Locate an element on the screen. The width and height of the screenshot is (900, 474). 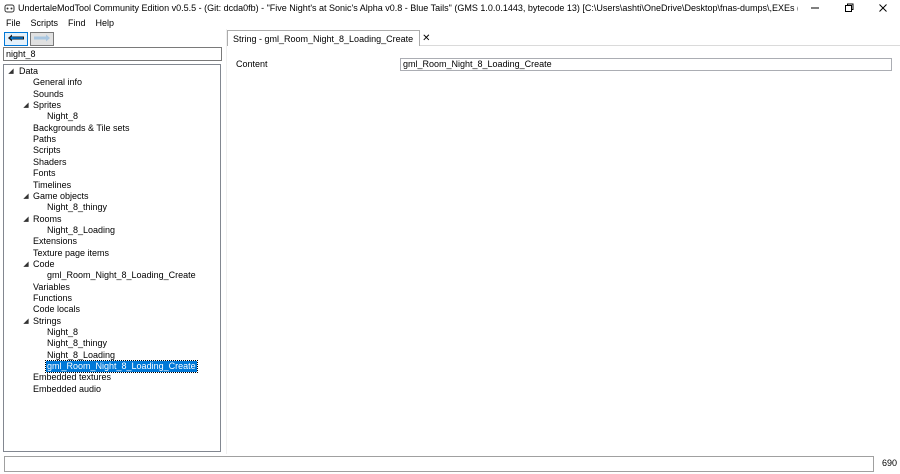
tree-item: Embedded textures is located at coordinates (112, 377).